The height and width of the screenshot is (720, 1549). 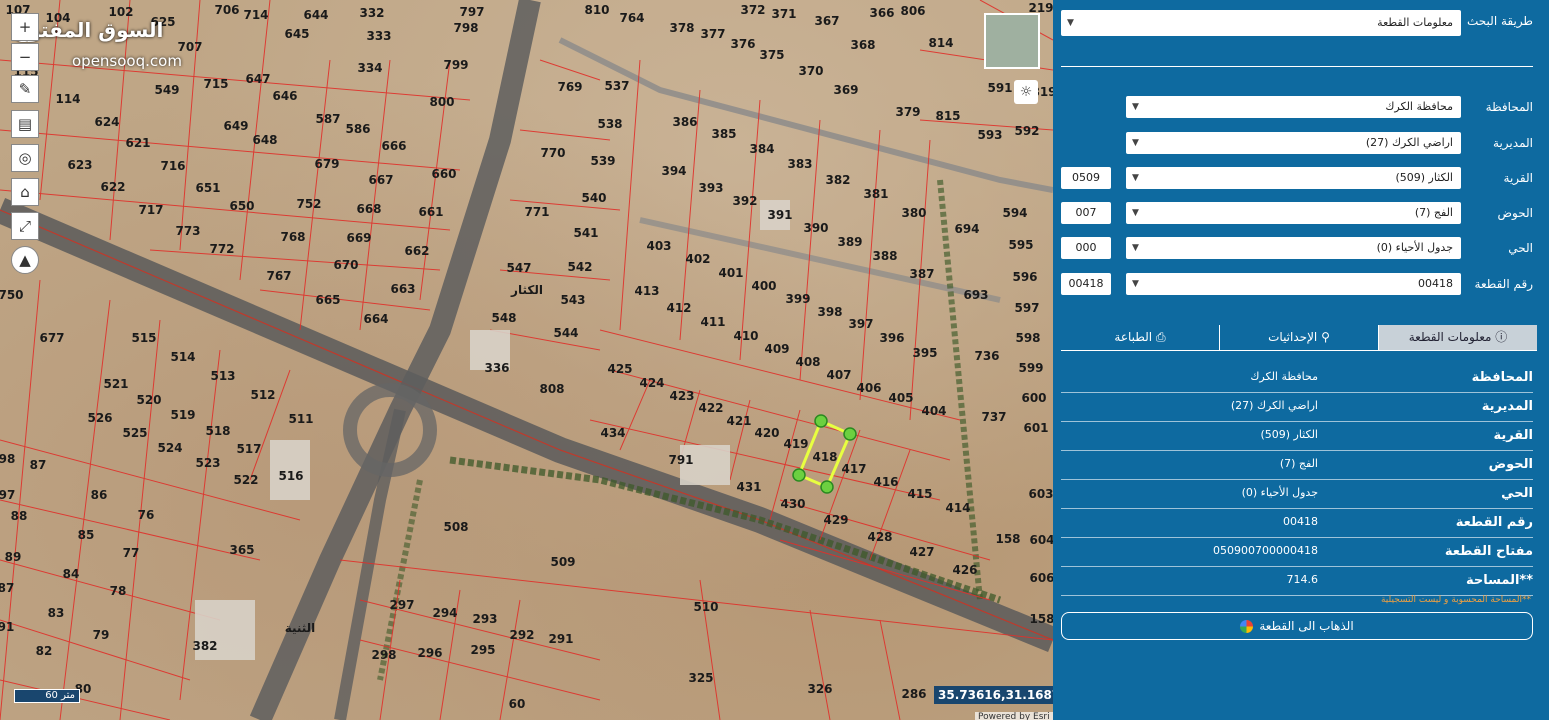 I want to click on parcel-number-label: 413, so click(x=646, y=291).